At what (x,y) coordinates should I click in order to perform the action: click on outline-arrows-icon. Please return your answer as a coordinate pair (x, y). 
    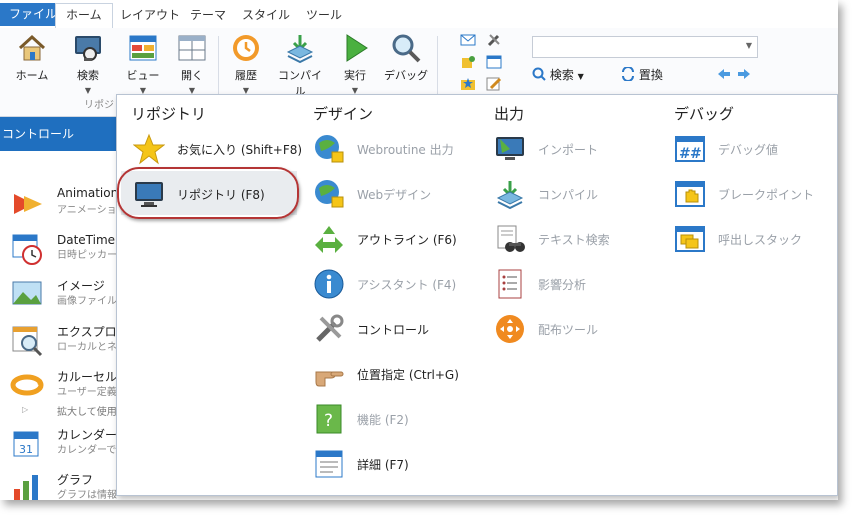
    Looking at the image, I should click on (329, 239).